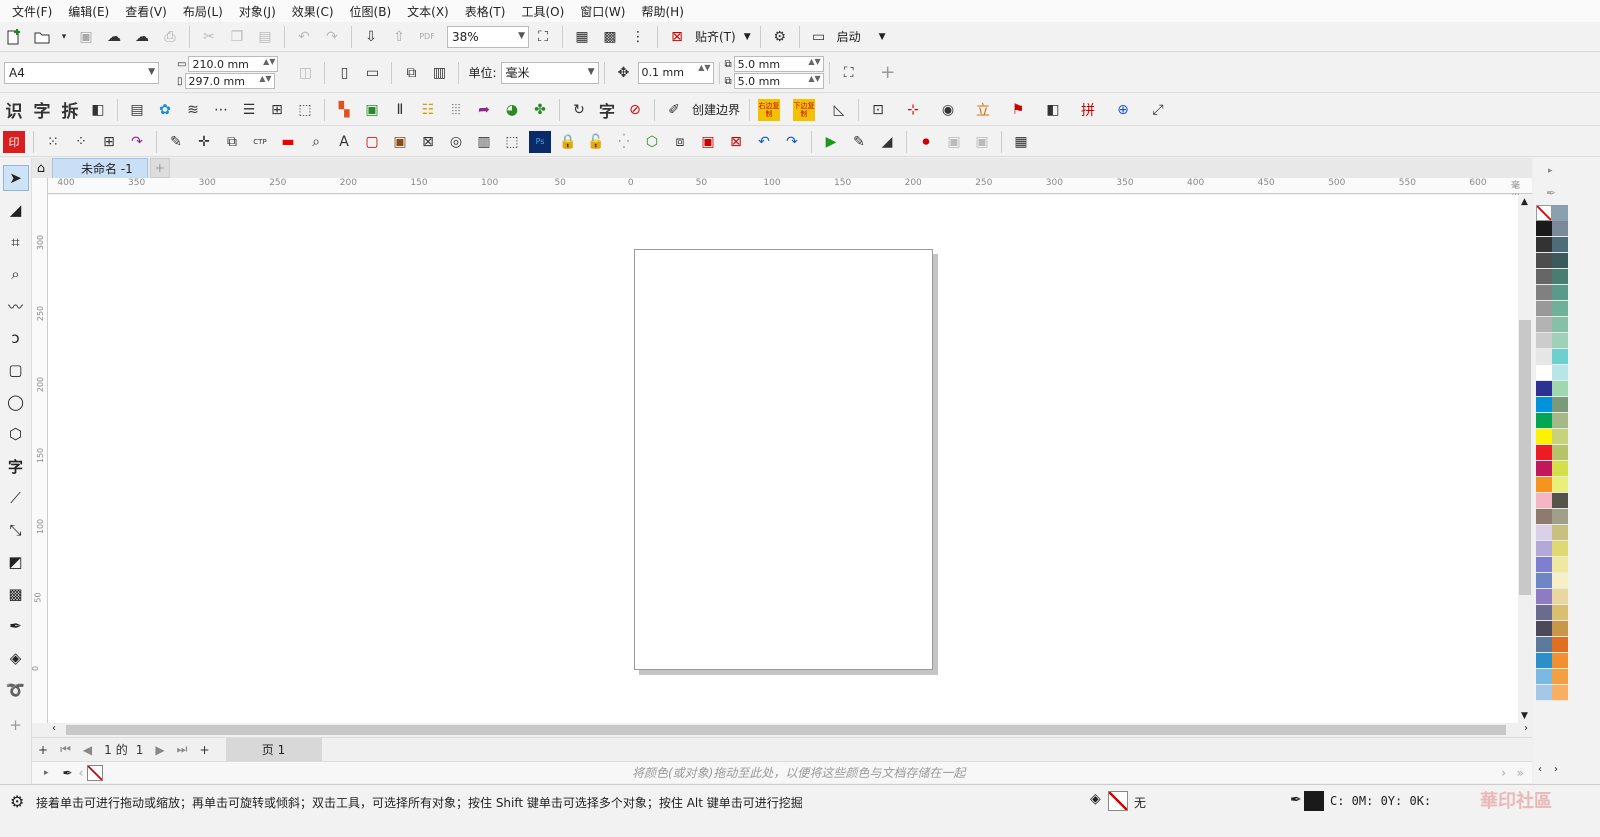 The image size is (1600, 837). Describe the element at coordinates (736, 142) in the screenshot. I see `red-cross-icon: ⊠` at that location.